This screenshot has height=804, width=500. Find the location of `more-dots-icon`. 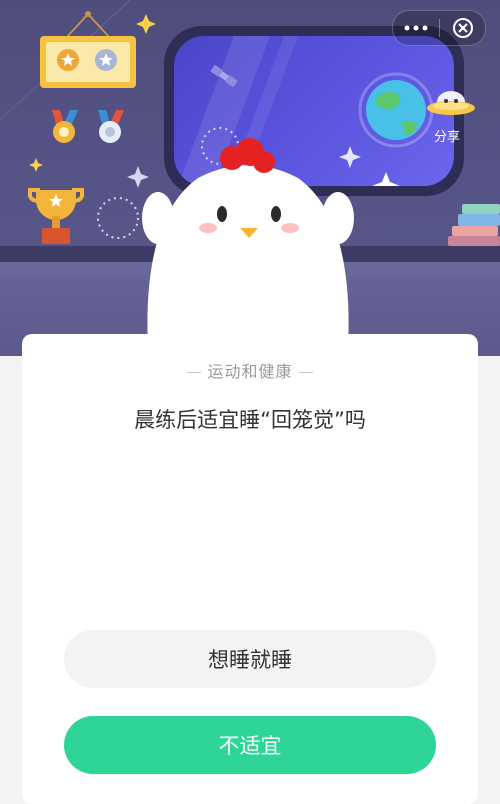

more-dots-icon is located at coordinates (416, 28).